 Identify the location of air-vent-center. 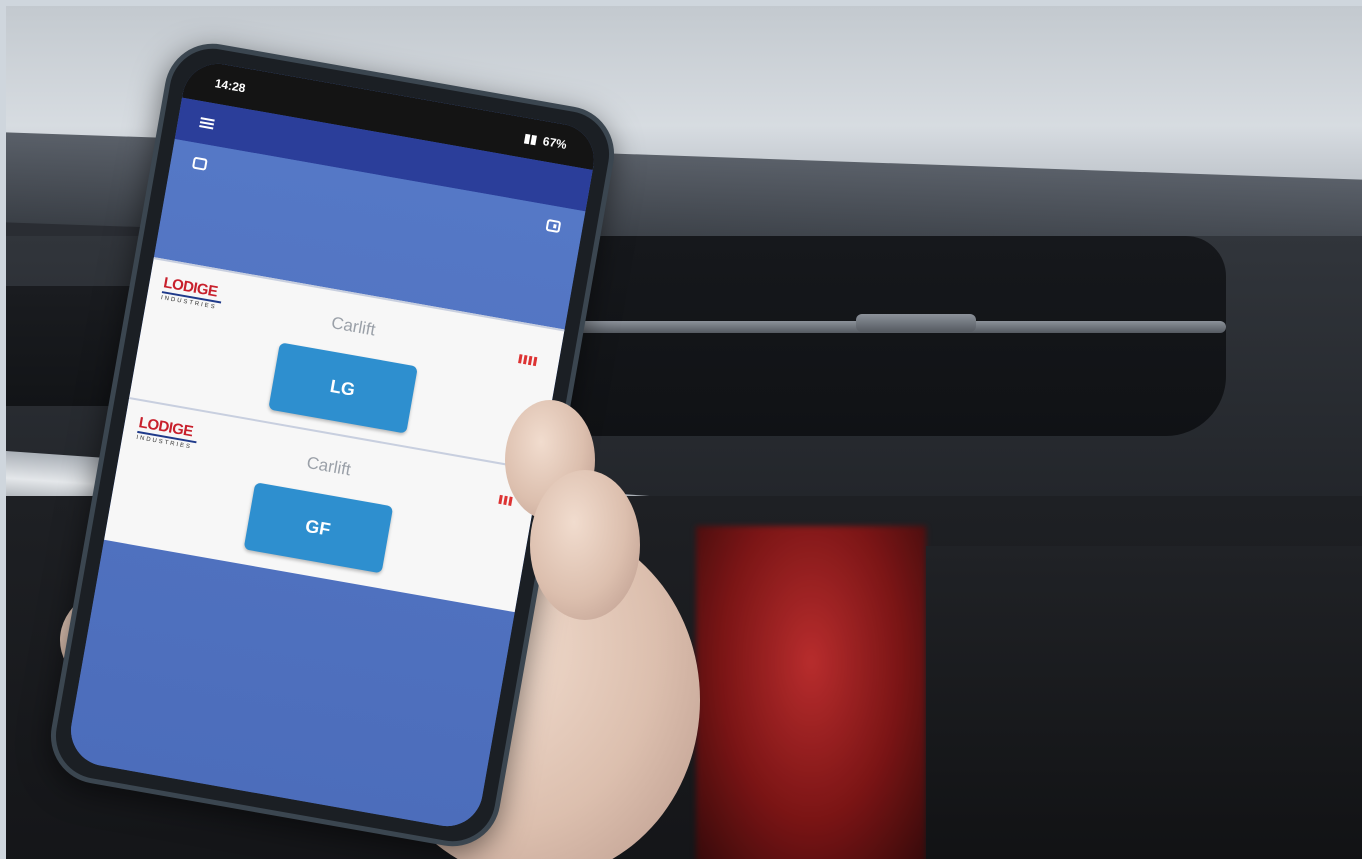
(896, 336).